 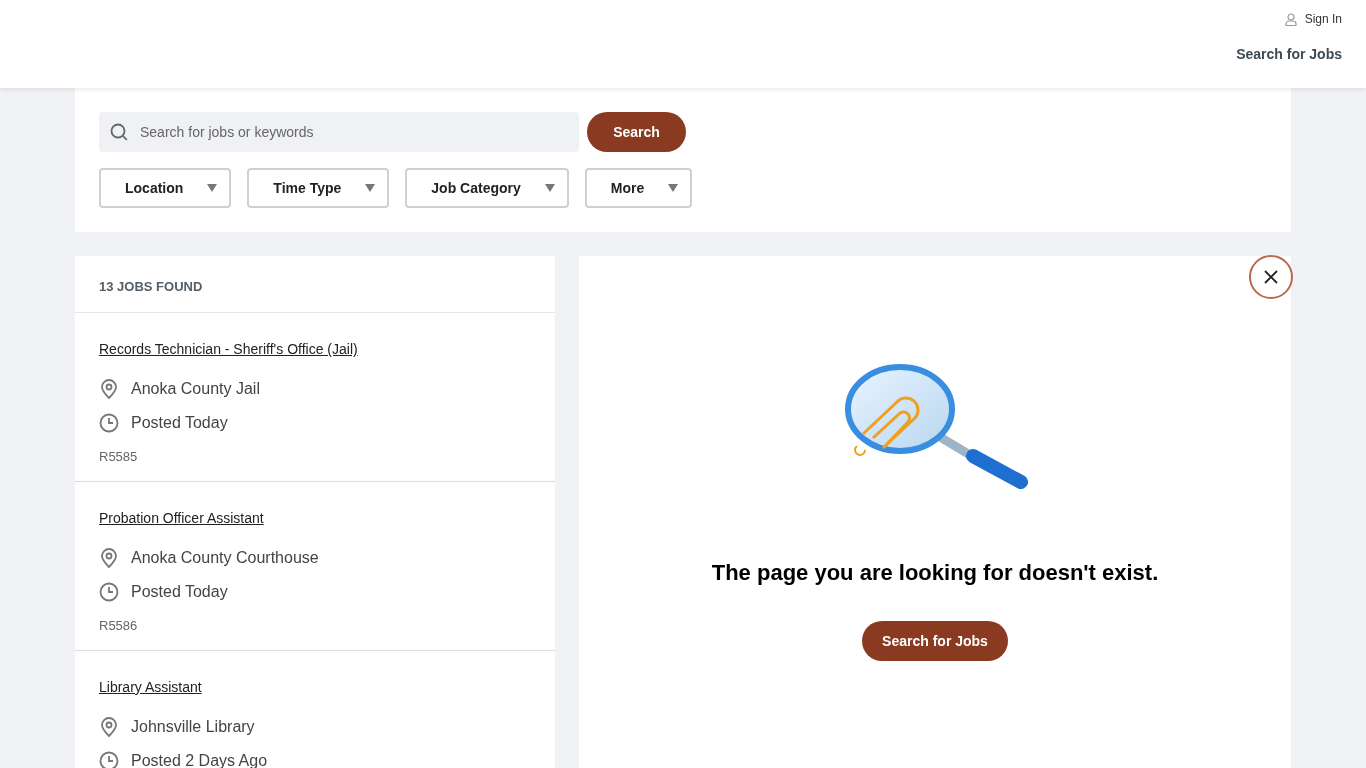 What do you see at coordinates (339, 132) in the screenshot?
I see `search-field: Search for jobs or keywords` at bounding box center [339, 132].